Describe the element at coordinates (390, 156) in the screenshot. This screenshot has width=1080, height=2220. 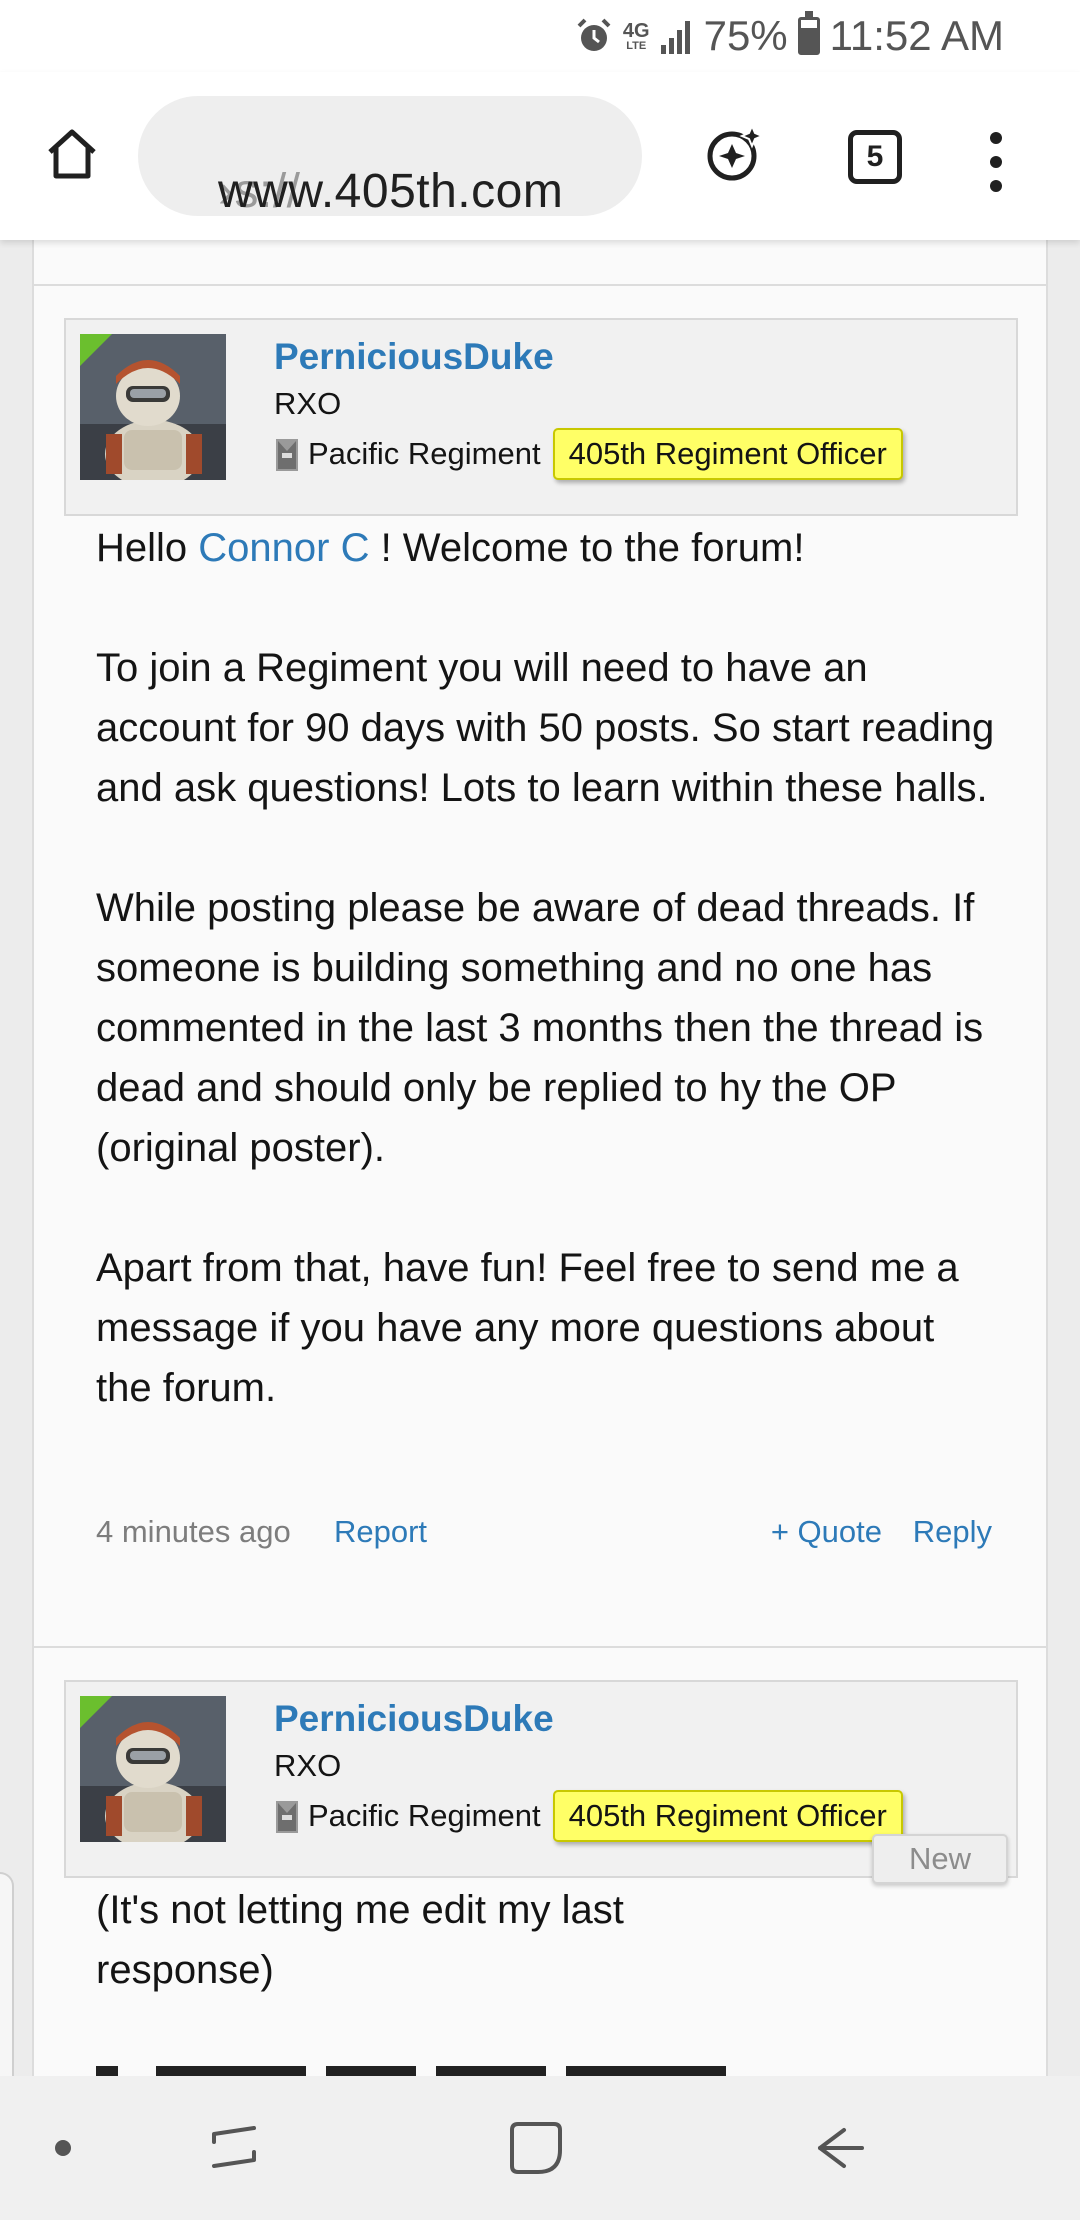
I see `url-bar: ›s://www.405th.com` at that location.